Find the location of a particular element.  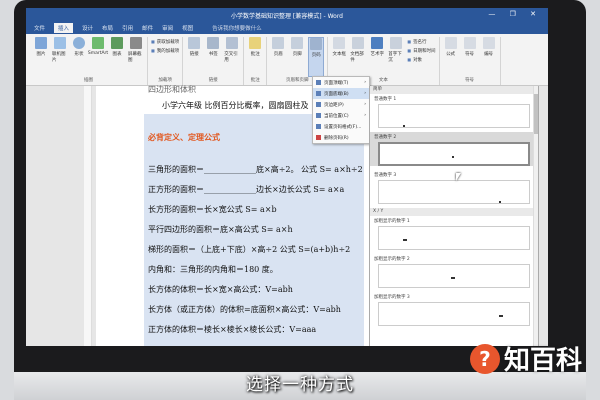

bookmark-button: 书签 is located at coordinates (213, 57).